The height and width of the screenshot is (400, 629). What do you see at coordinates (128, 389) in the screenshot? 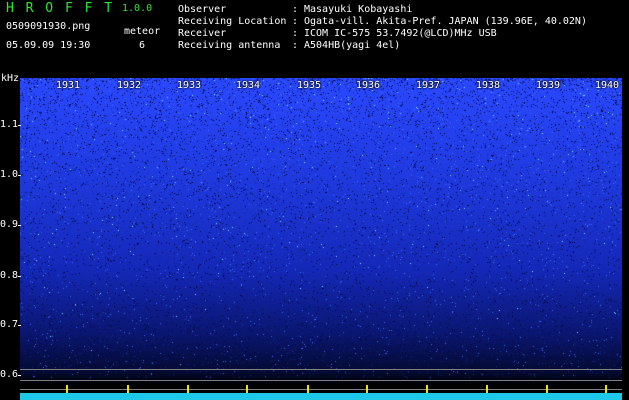
I see `minute-marker-1932` at bounding box center [128, 389].